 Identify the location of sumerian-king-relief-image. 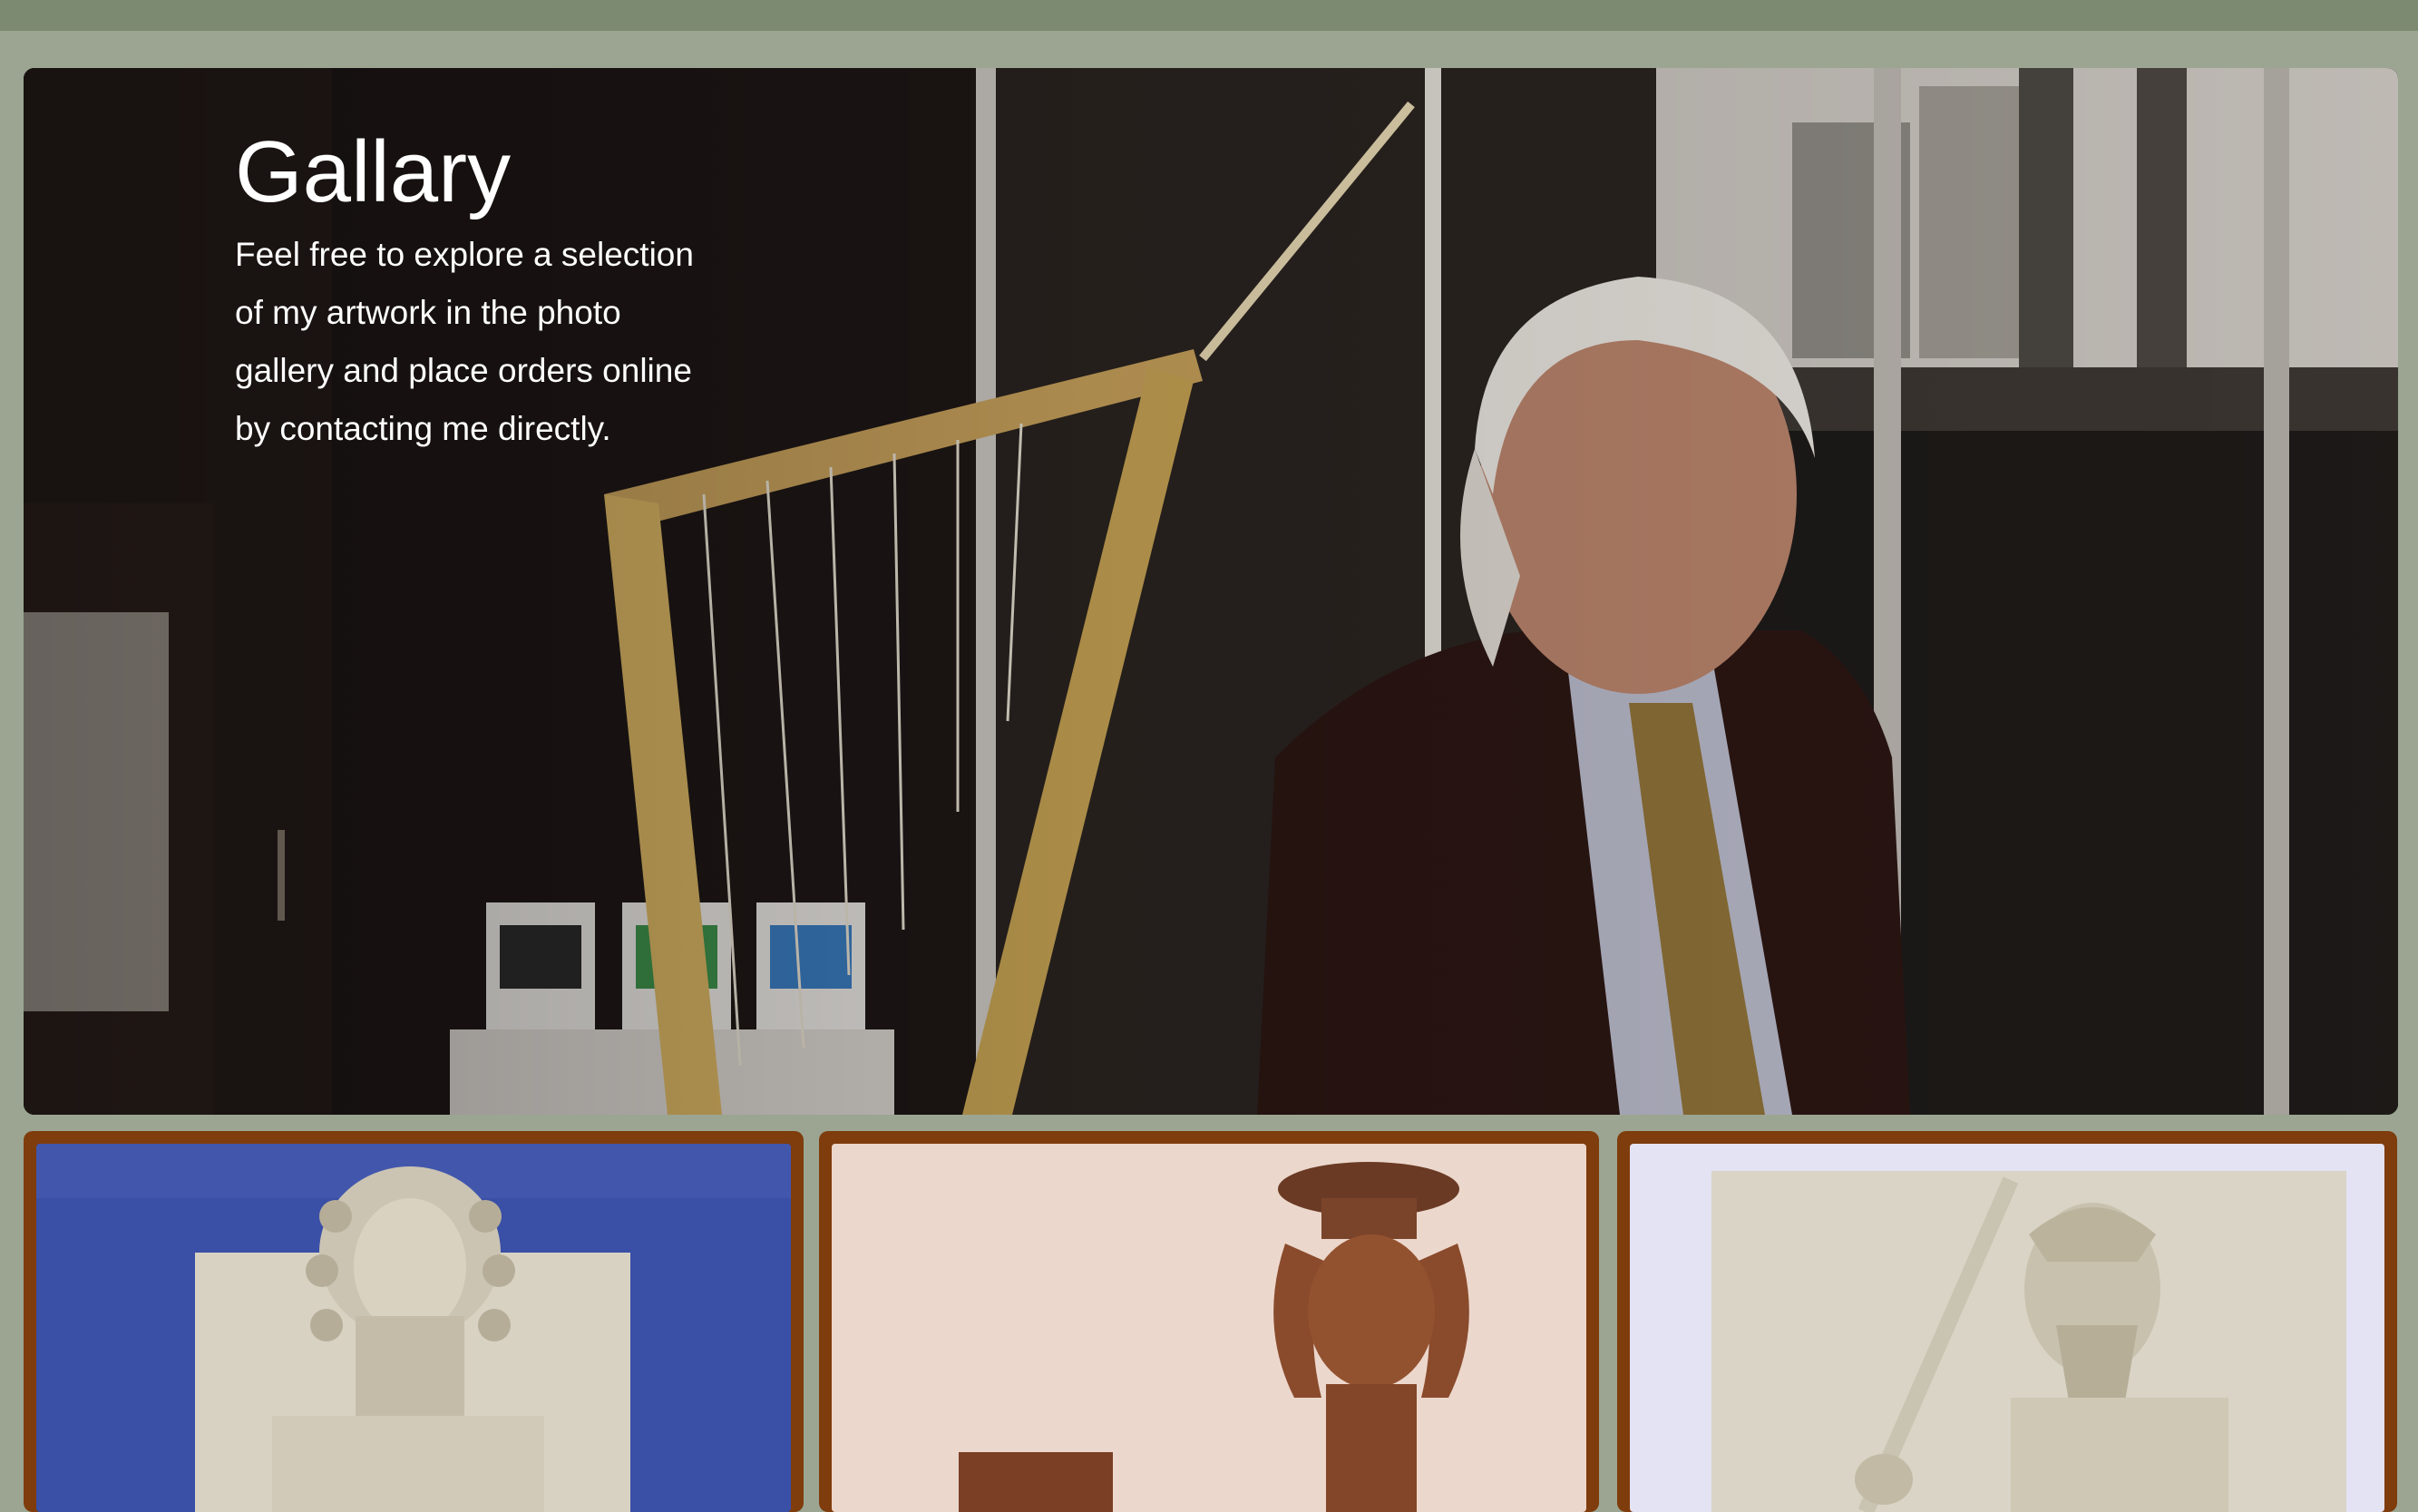
(413, 1328).